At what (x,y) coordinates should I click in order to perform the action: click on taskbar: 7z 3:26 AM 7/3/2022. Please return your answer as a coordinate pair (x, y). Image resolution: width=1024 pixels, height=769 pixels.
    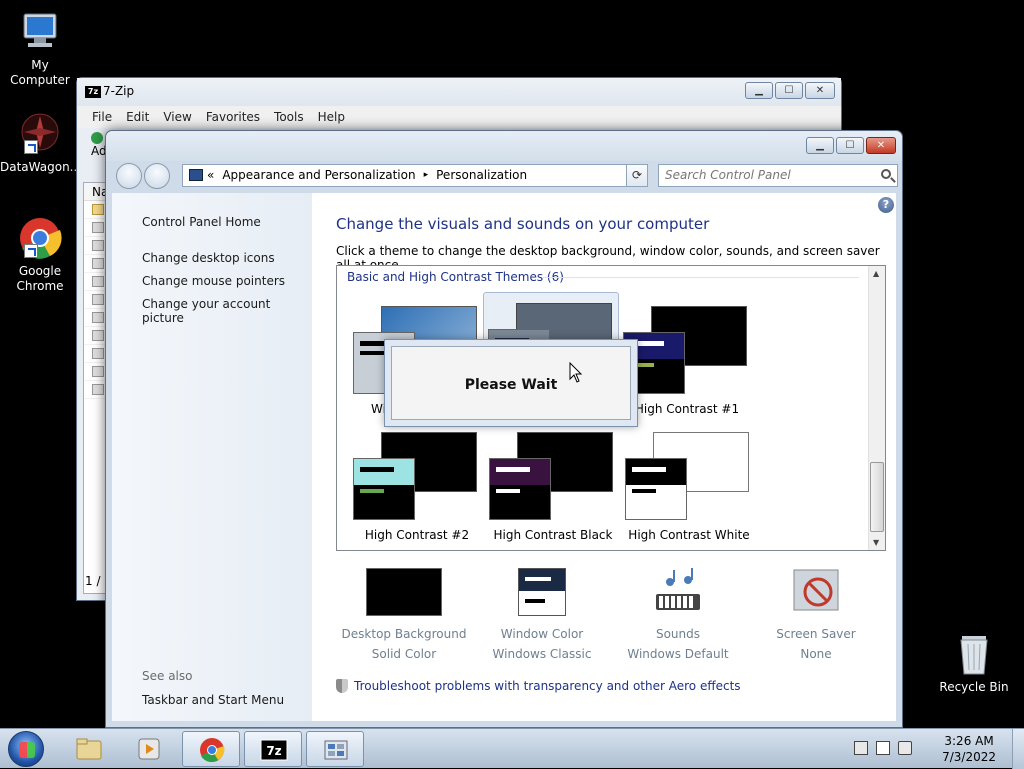
    Looking at the image, I should click on (512, 748).